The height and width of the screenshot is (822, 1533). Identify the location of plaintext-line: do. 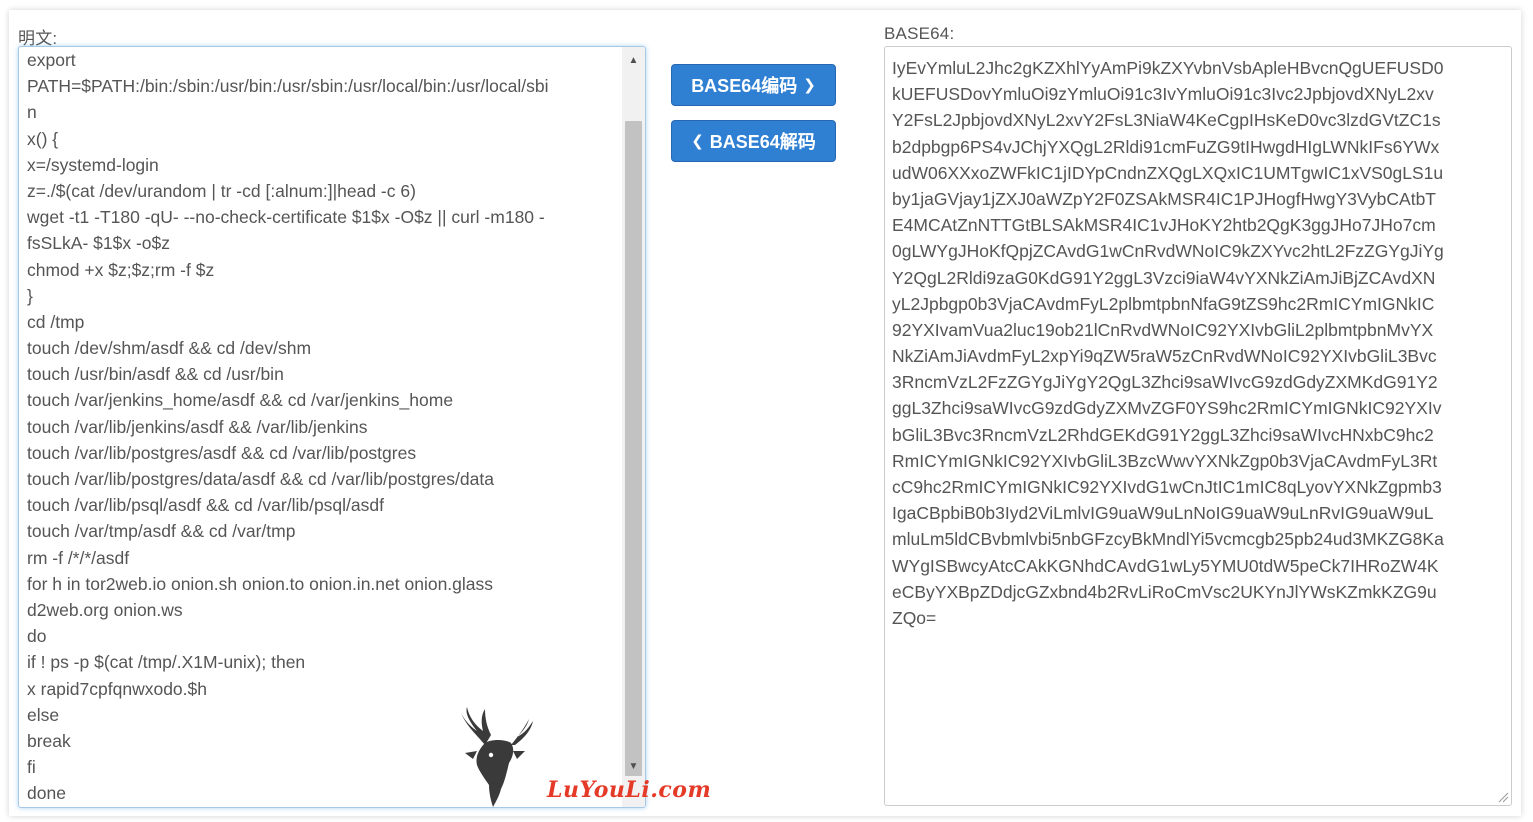
(37, 636).